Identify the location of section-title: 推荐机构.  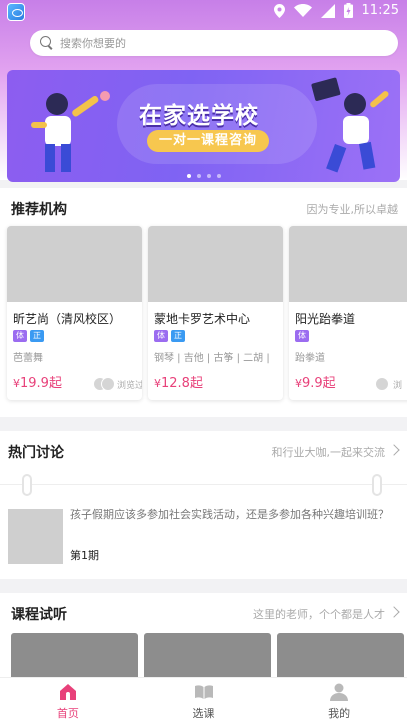
(39, 210).